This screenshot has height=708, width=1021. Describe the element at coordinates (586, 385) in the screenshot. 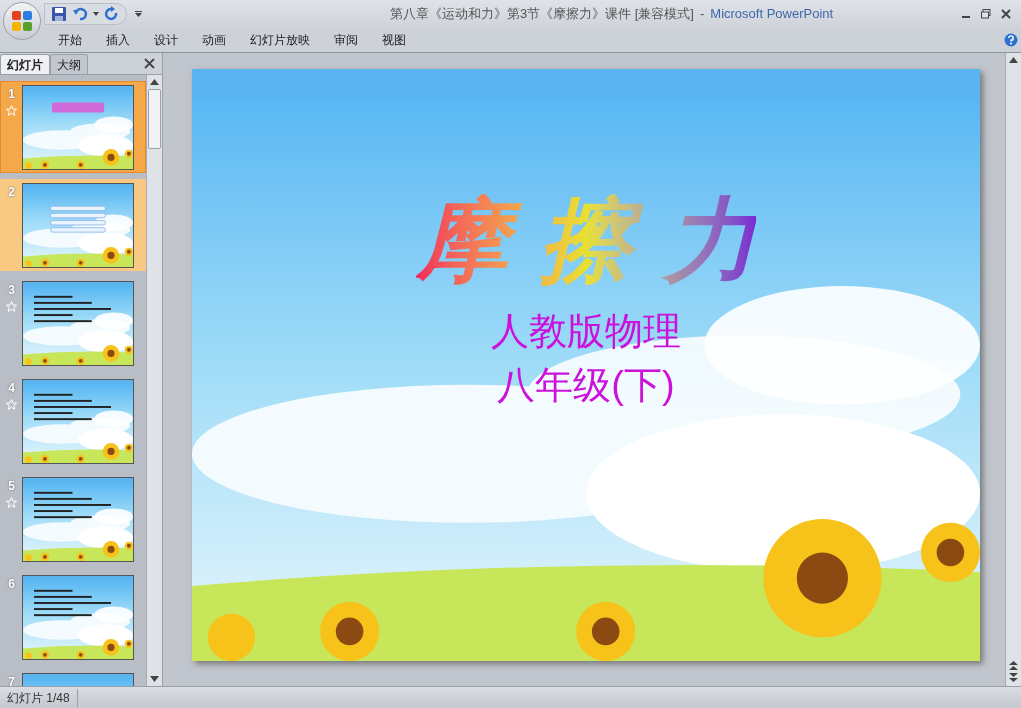

I see `slide-subtitle: 八年级(下)` at that location.